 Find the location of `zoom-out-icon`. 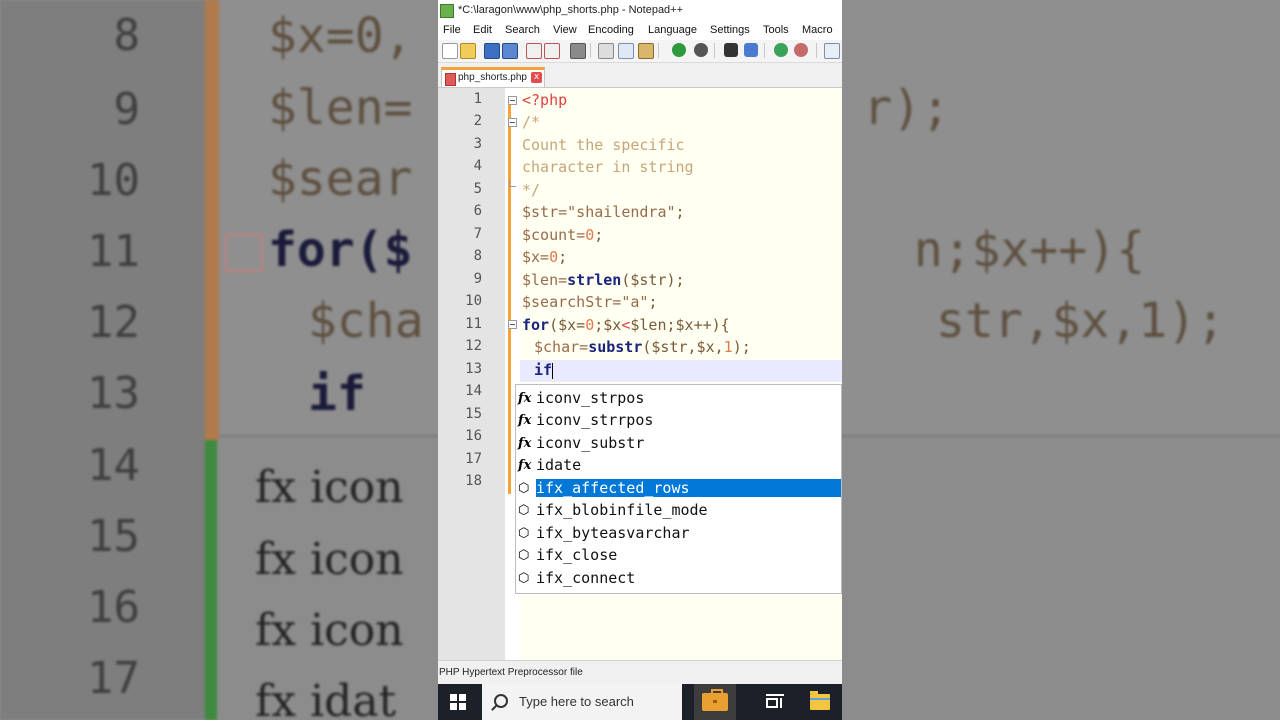

zoom-out-icon is located at coordinates (801, 50).